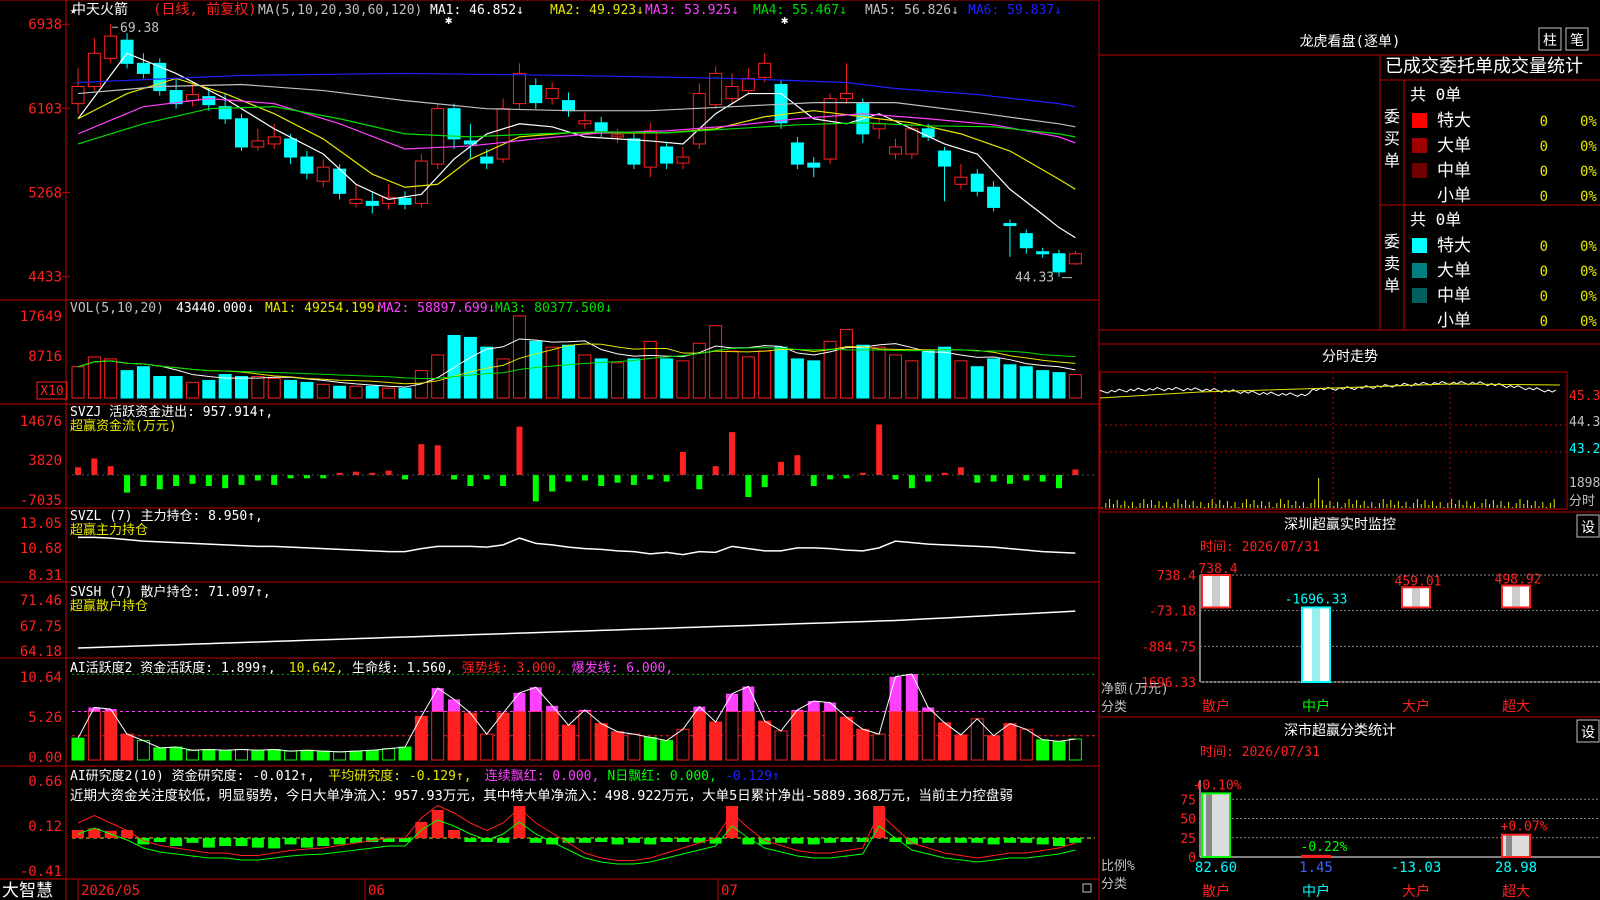 The width and height of the screenshot is (1600, 900). I want to click on svzl-sublabel: 超赢主力持仓, so click(109, 530).